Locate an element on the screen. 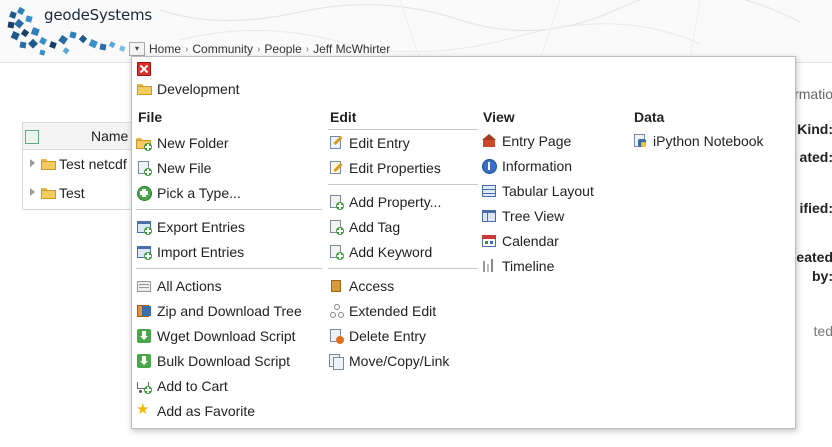 This screenshot has height=447, width=832. info-label-by: by: is located at coordinates (822, 276).